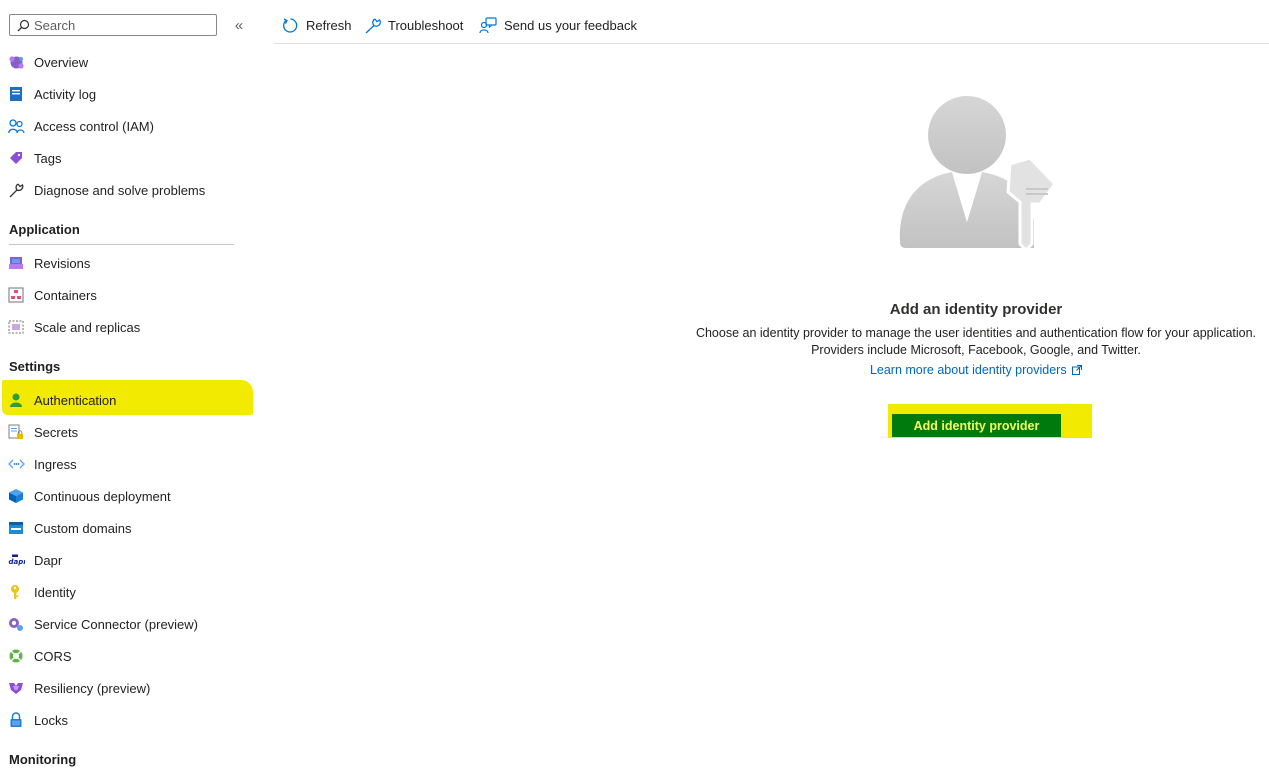 The width and height of the screenshot is (1269, 769). I want to click on sidebar-item-identity: Identity, so click(126, 592).